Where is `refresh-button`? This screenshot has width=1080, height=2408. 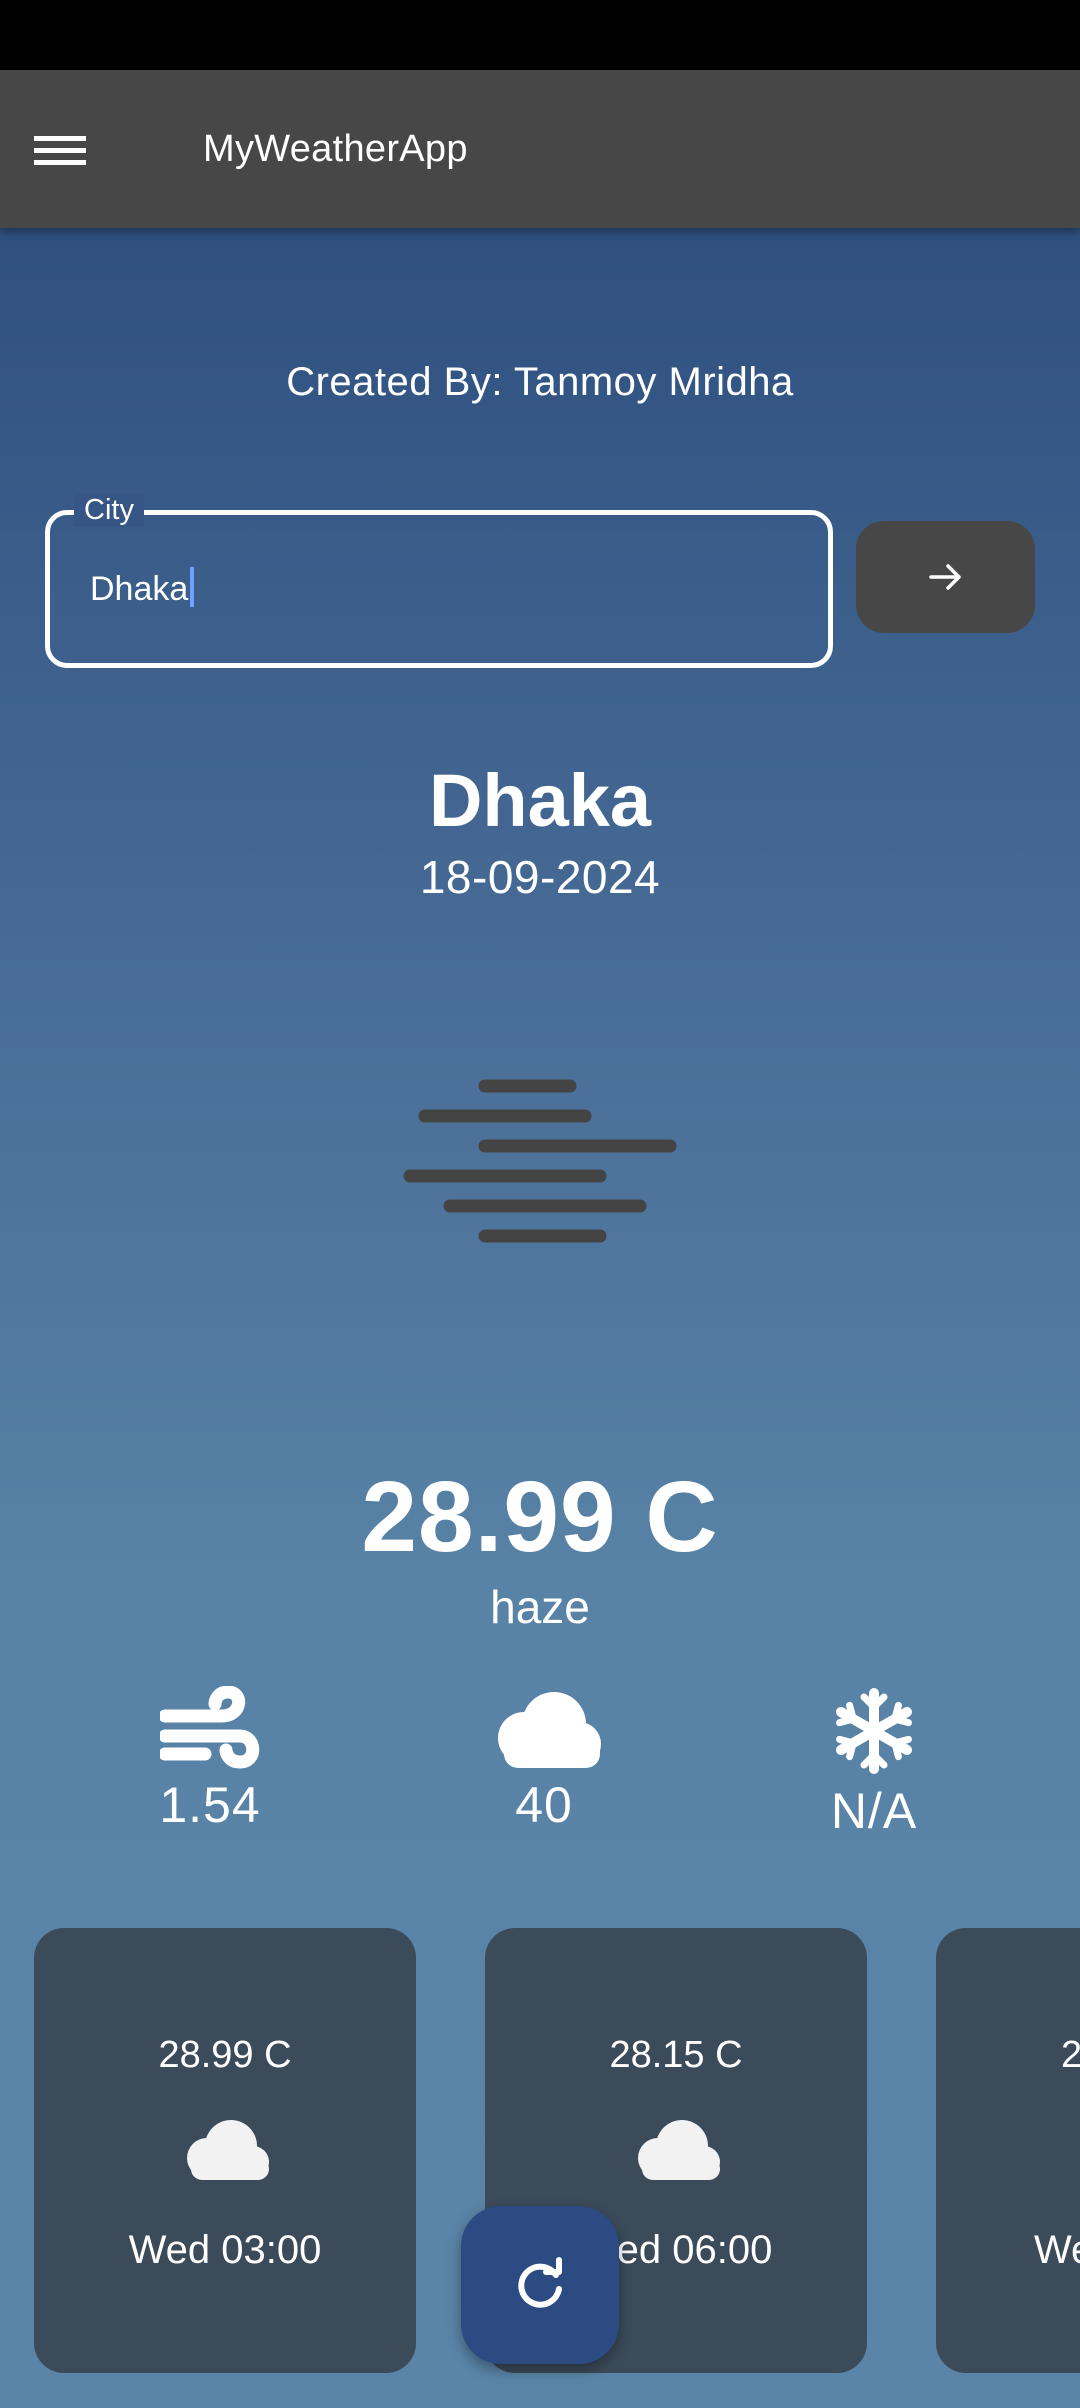 refresh-button is located at coordinates (540, 2285).